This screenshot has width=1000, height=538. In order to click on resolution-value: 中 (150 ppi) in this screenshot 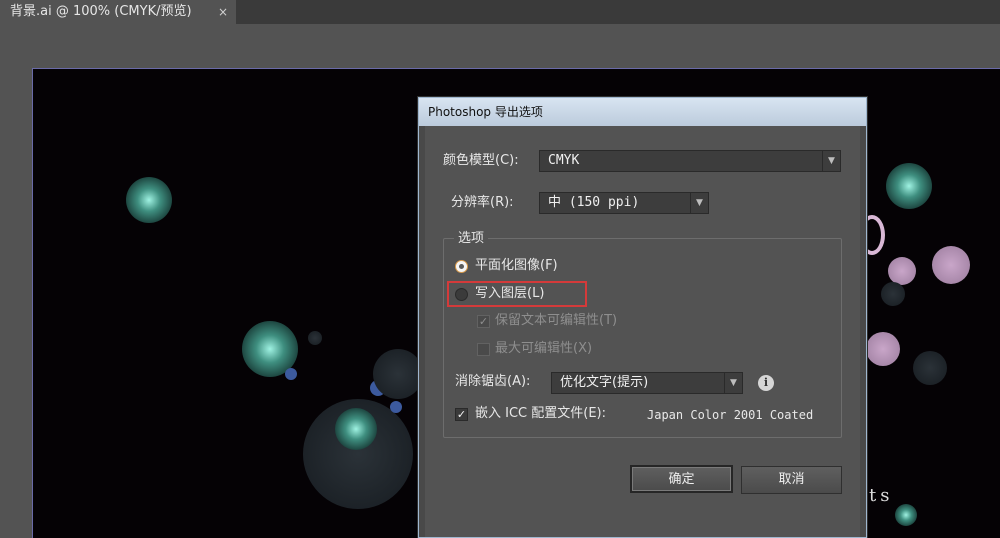, I will do `click(594, 202)`.